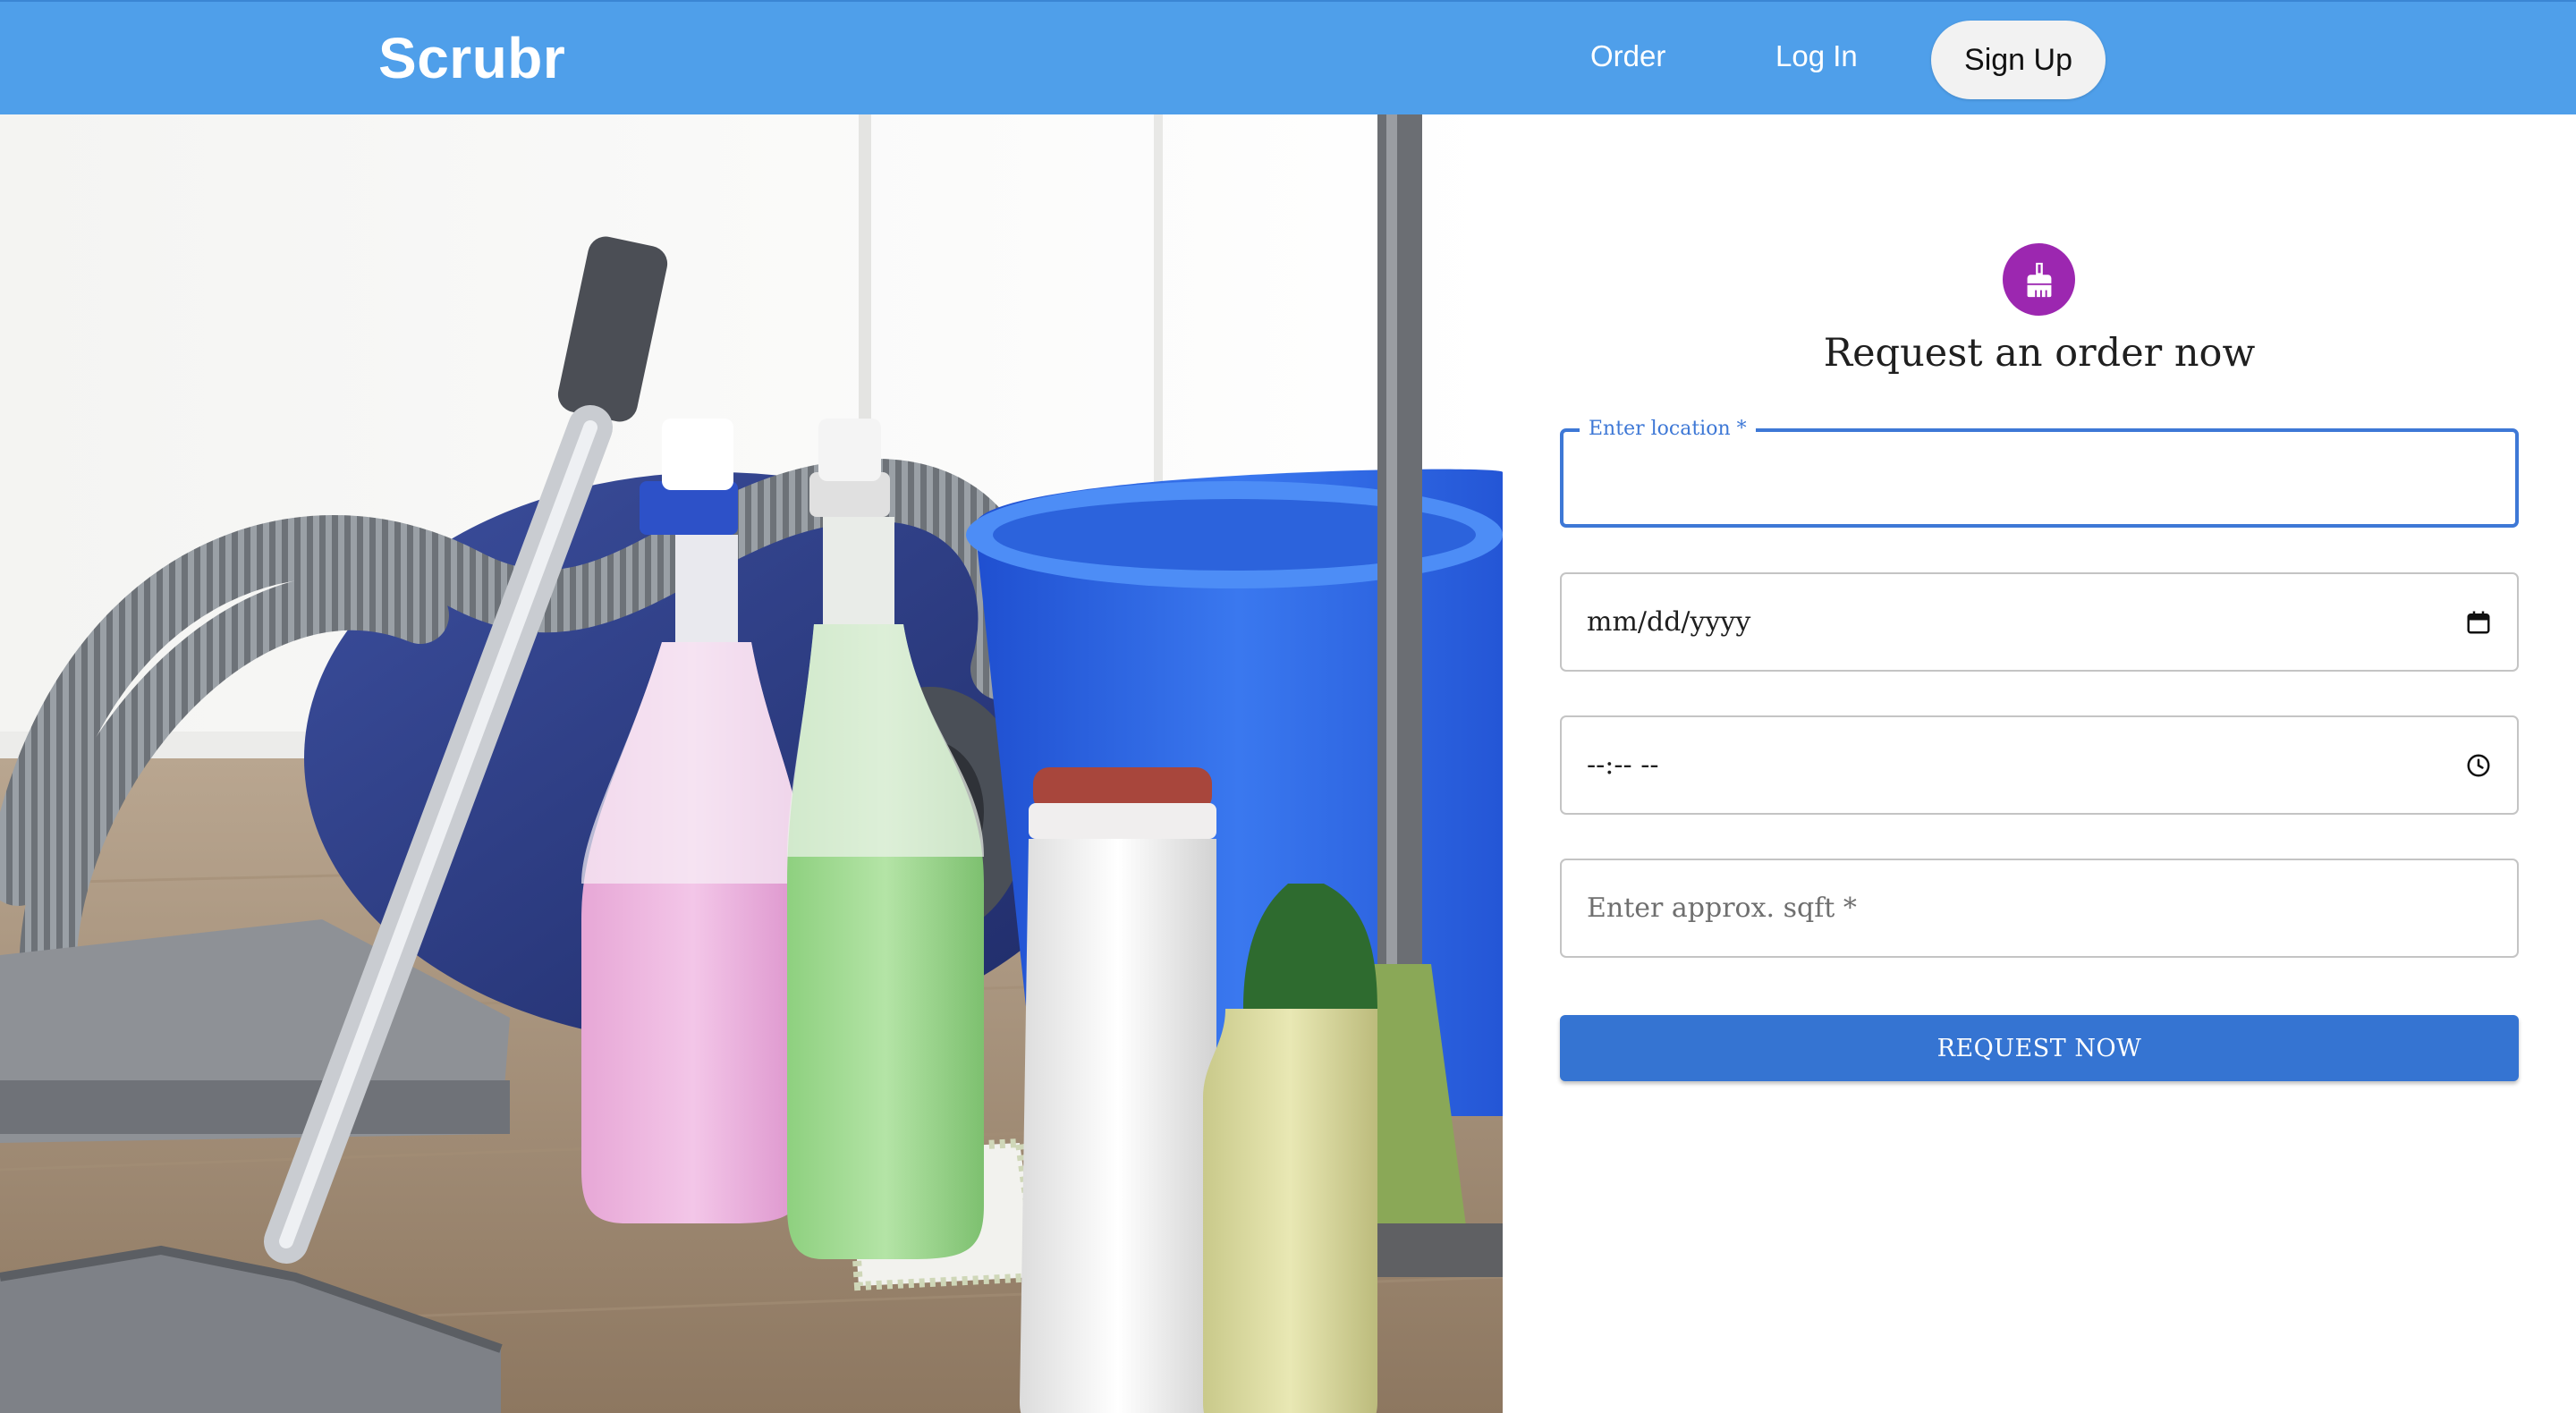  I want to click on broom-icon, so click(2039, 279).